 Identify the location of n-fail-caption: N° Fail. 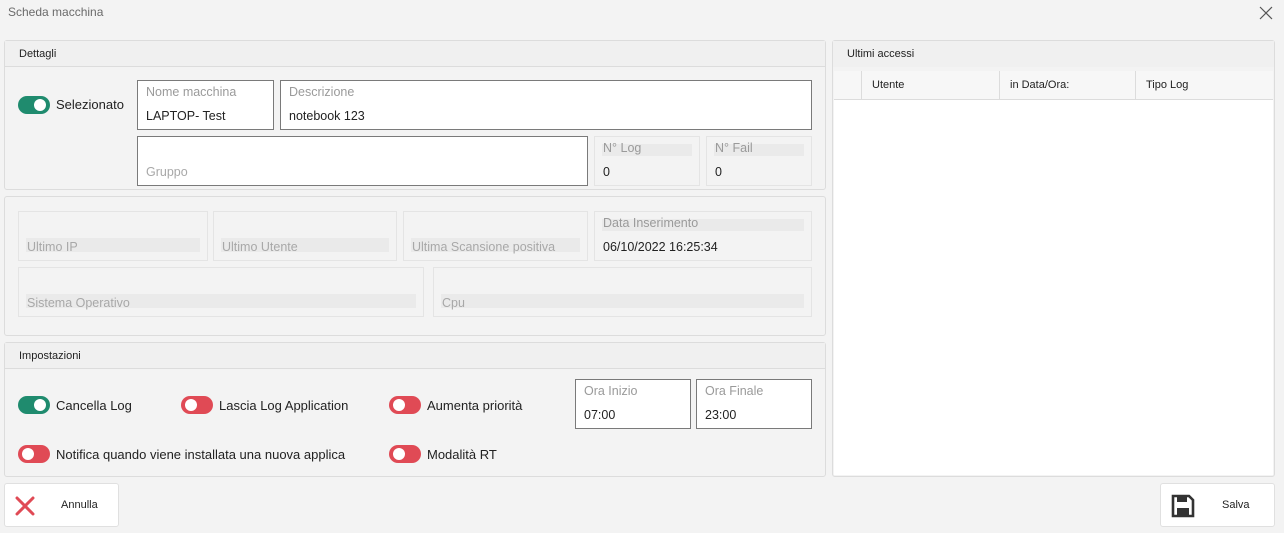
(734, 148).